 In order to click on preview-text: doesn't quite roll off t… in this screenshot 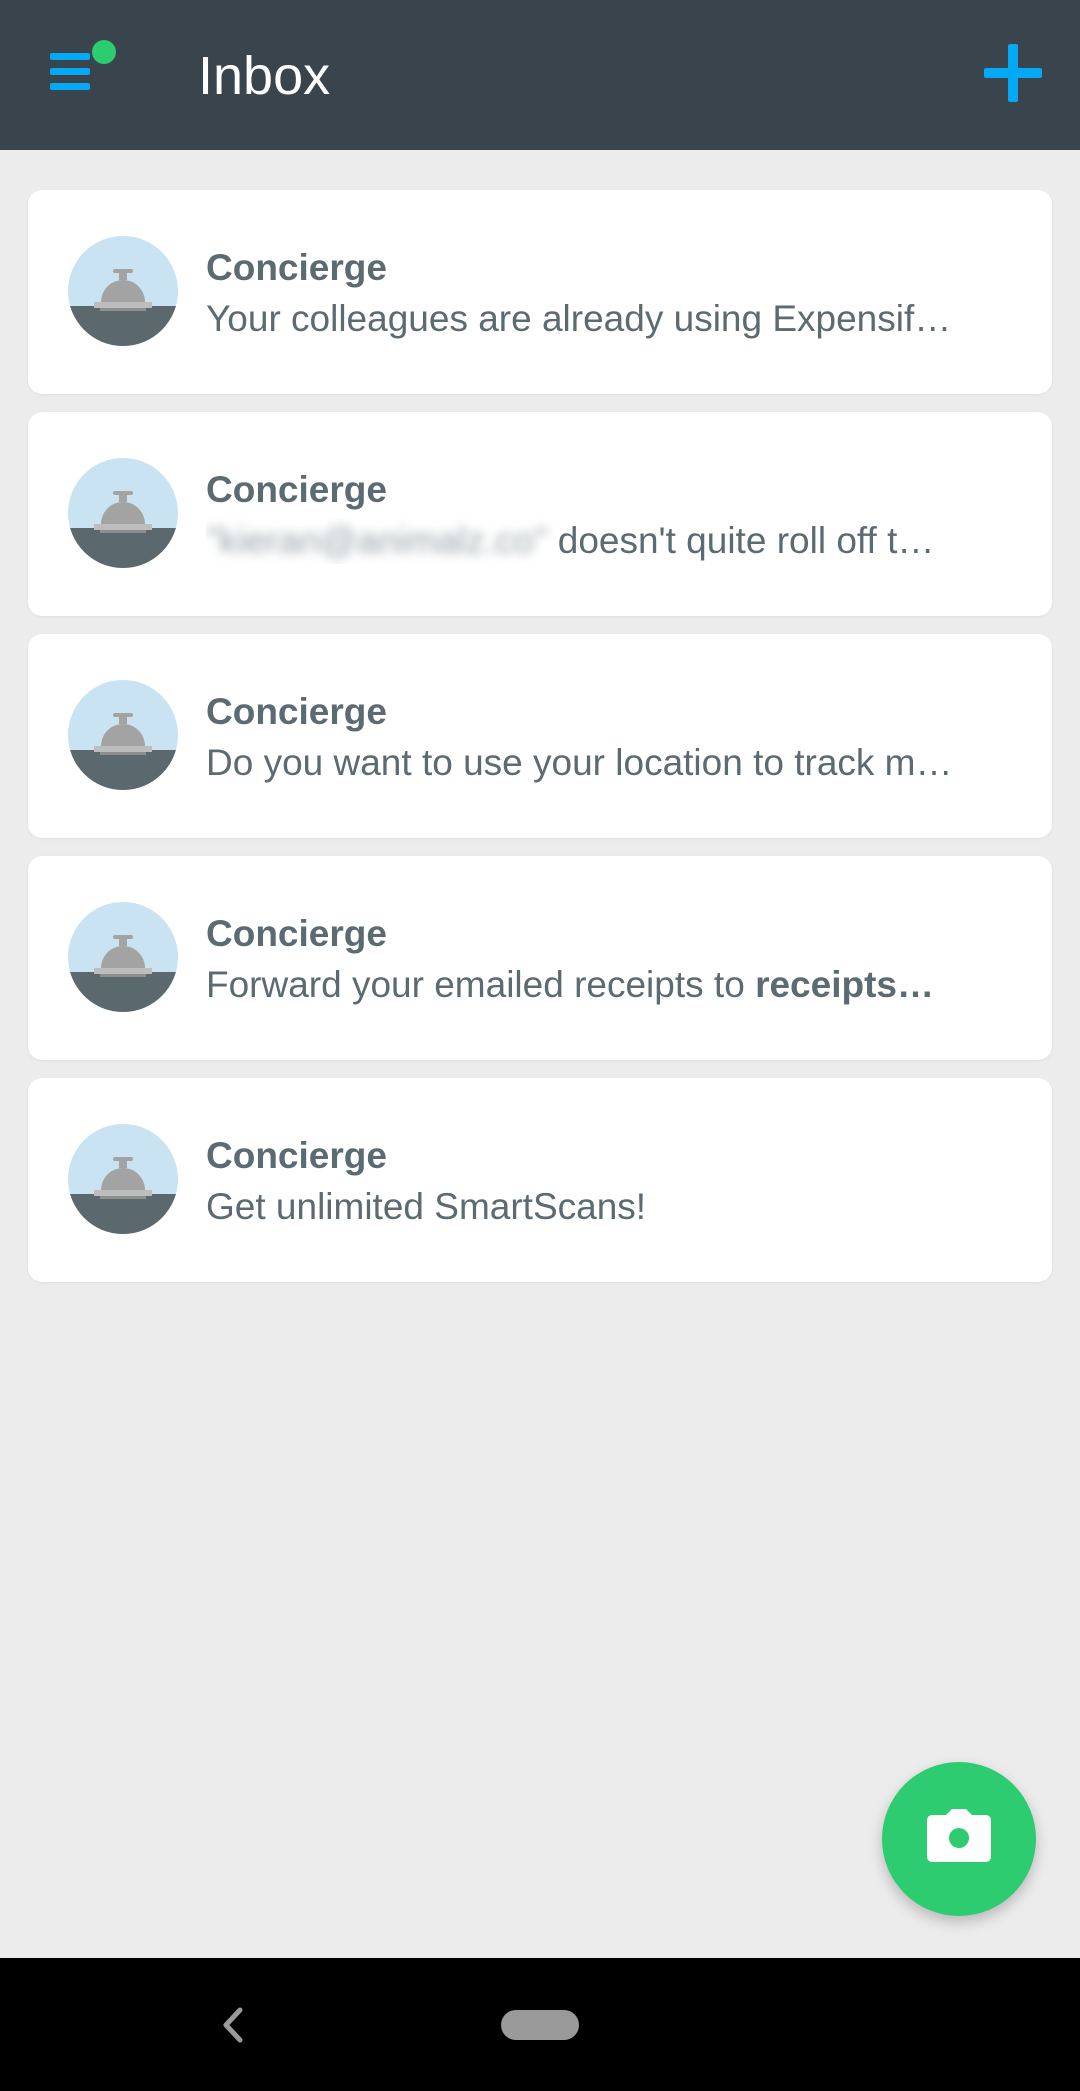, I will do `click(741, 540)`.